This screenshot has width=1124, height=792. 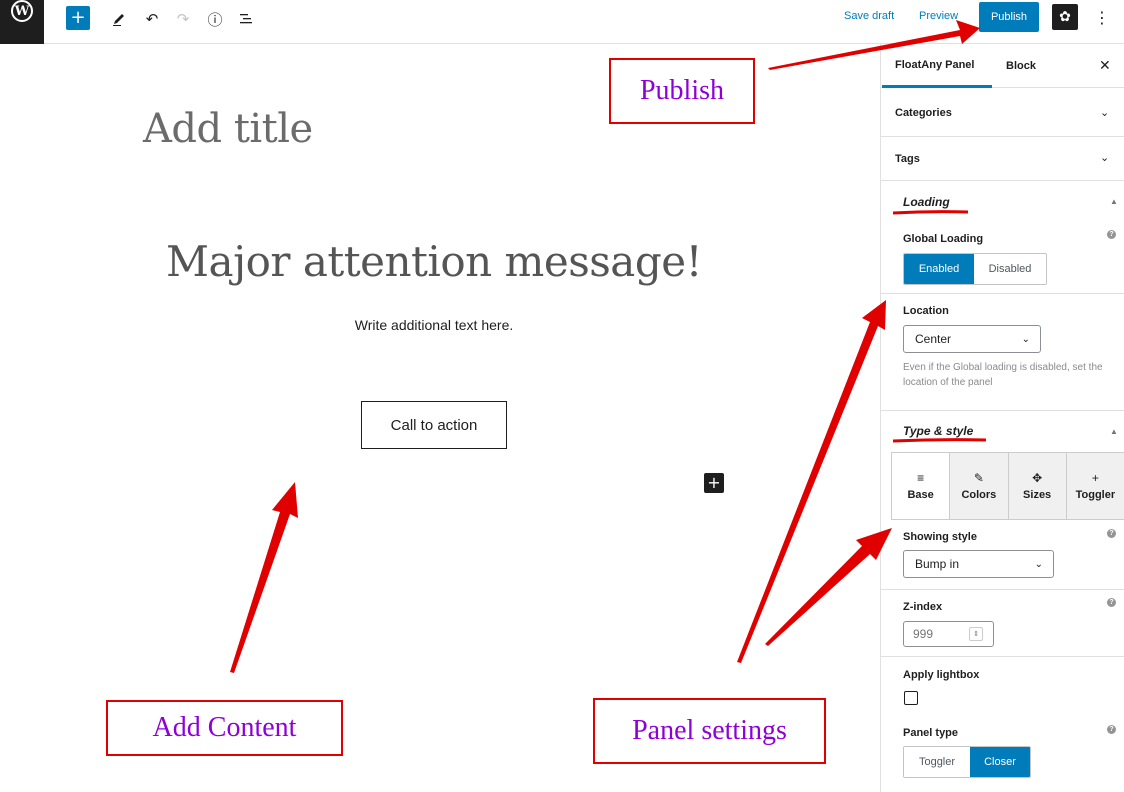 What do you see at coordinates (978, 477) in the screenshot?
I see `brush-icon: ✎` at bounding box center [978, 477].